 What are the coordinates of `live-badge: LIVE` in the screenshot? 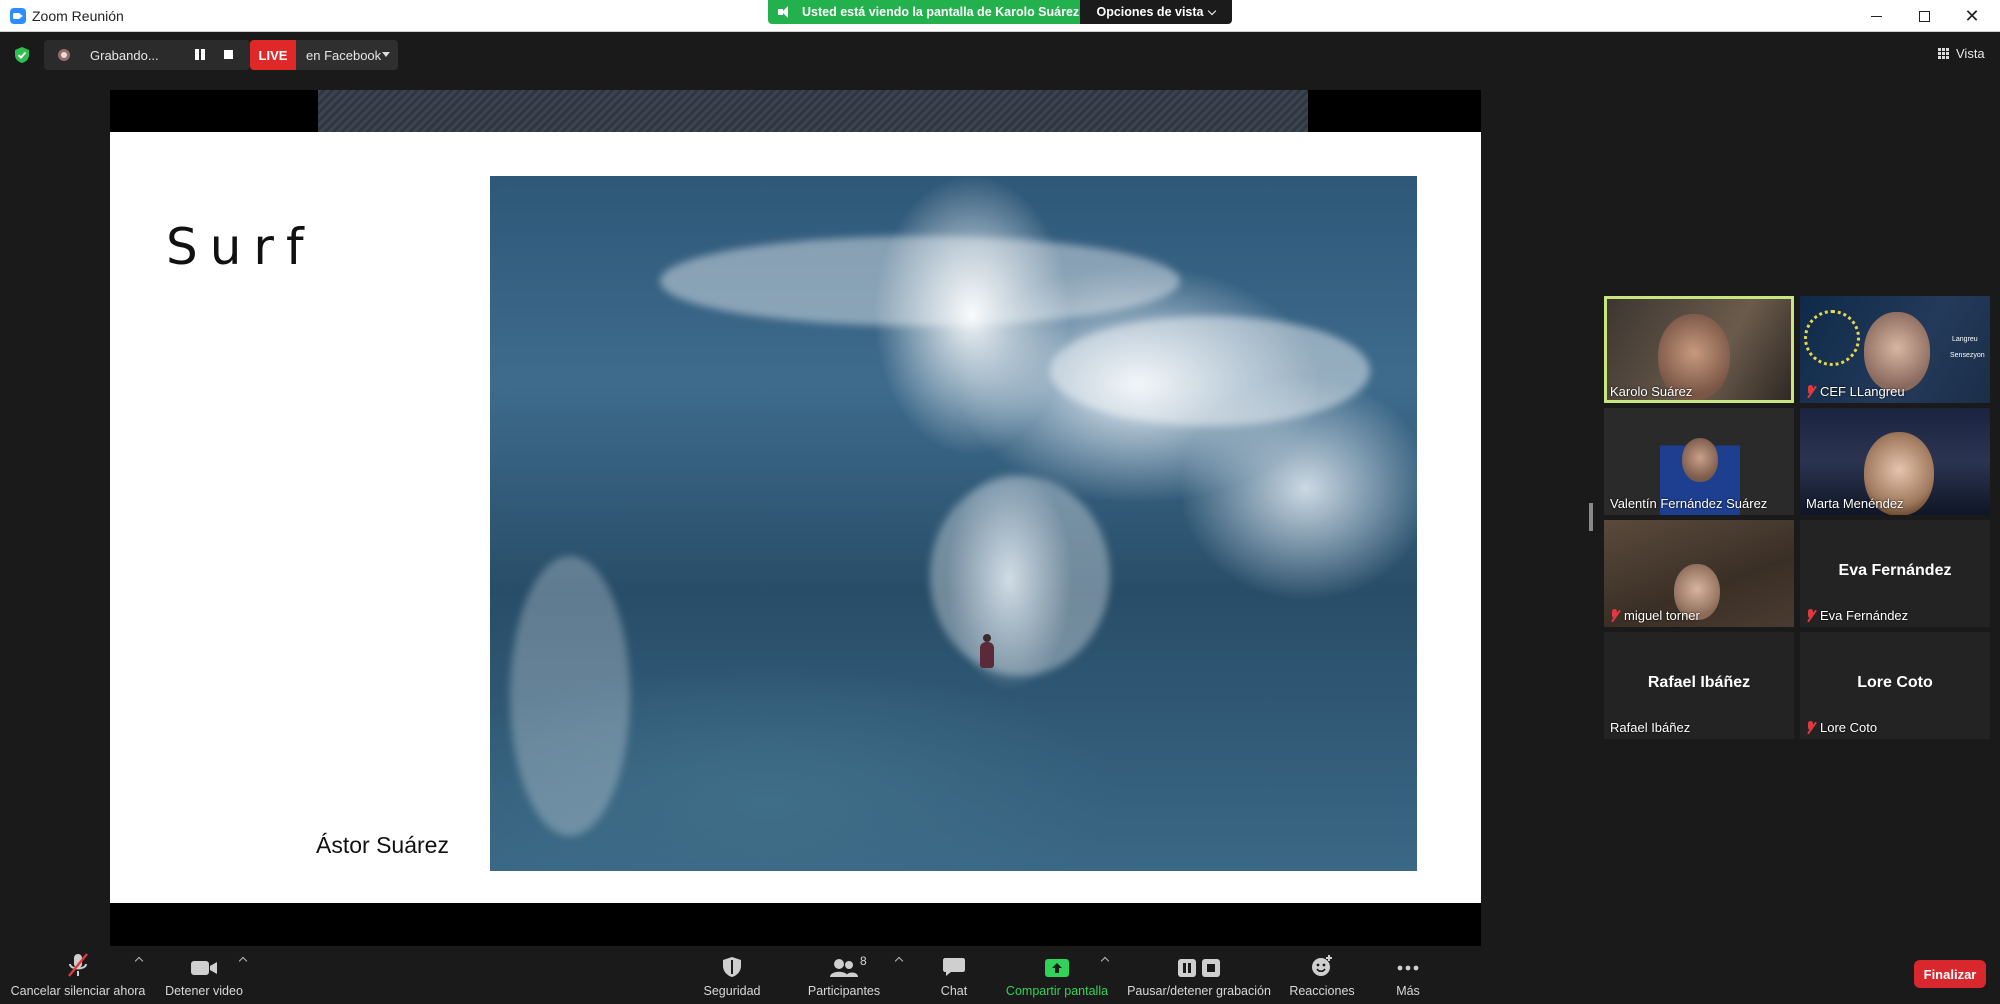 It's located at (273, 55).